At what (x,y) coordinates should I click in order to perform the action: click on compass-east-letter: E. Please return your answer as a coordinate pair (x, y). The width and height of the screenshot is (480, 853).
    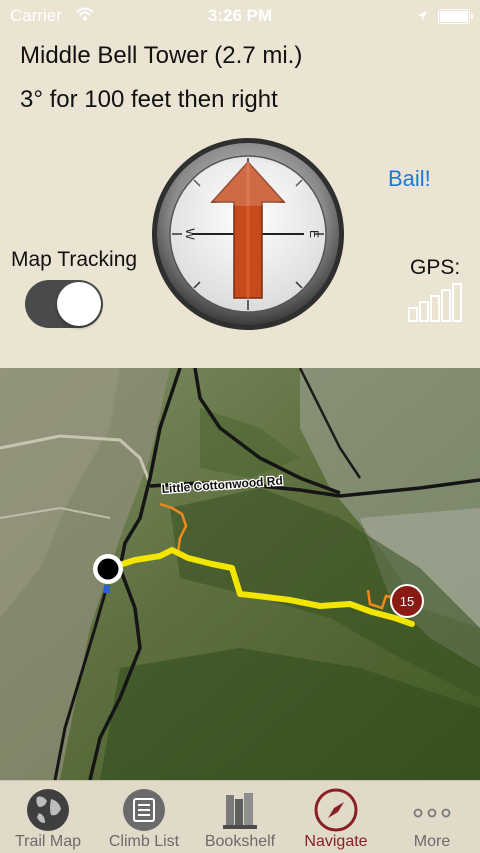
    Looking at the image, I should click on (314, 234).